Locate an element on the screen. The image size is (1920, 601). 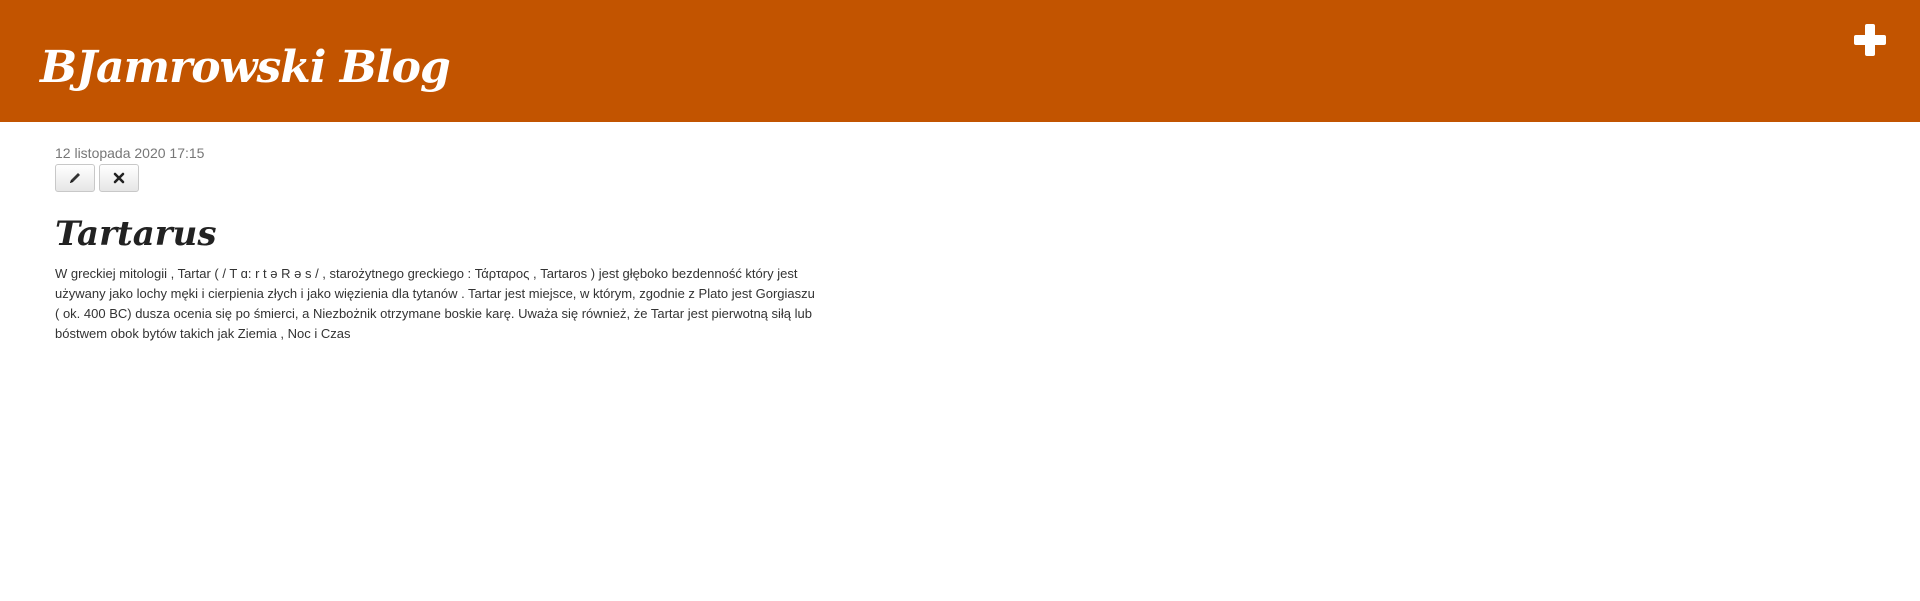
site-brand: BJamrowski Blog is located at coordinates (245, 68).